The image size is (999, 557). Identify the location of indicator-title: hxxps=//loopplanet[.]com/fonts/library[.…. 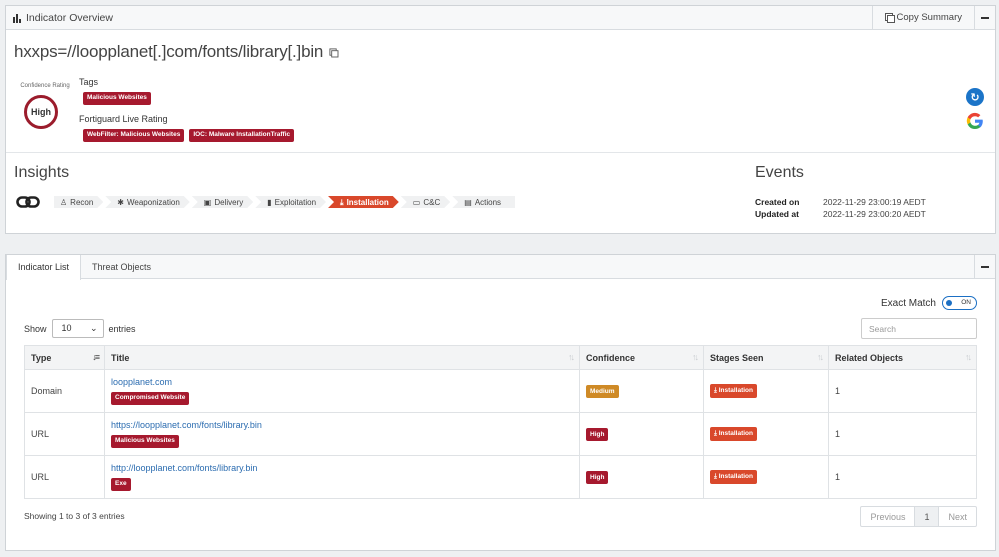
(176, 52).